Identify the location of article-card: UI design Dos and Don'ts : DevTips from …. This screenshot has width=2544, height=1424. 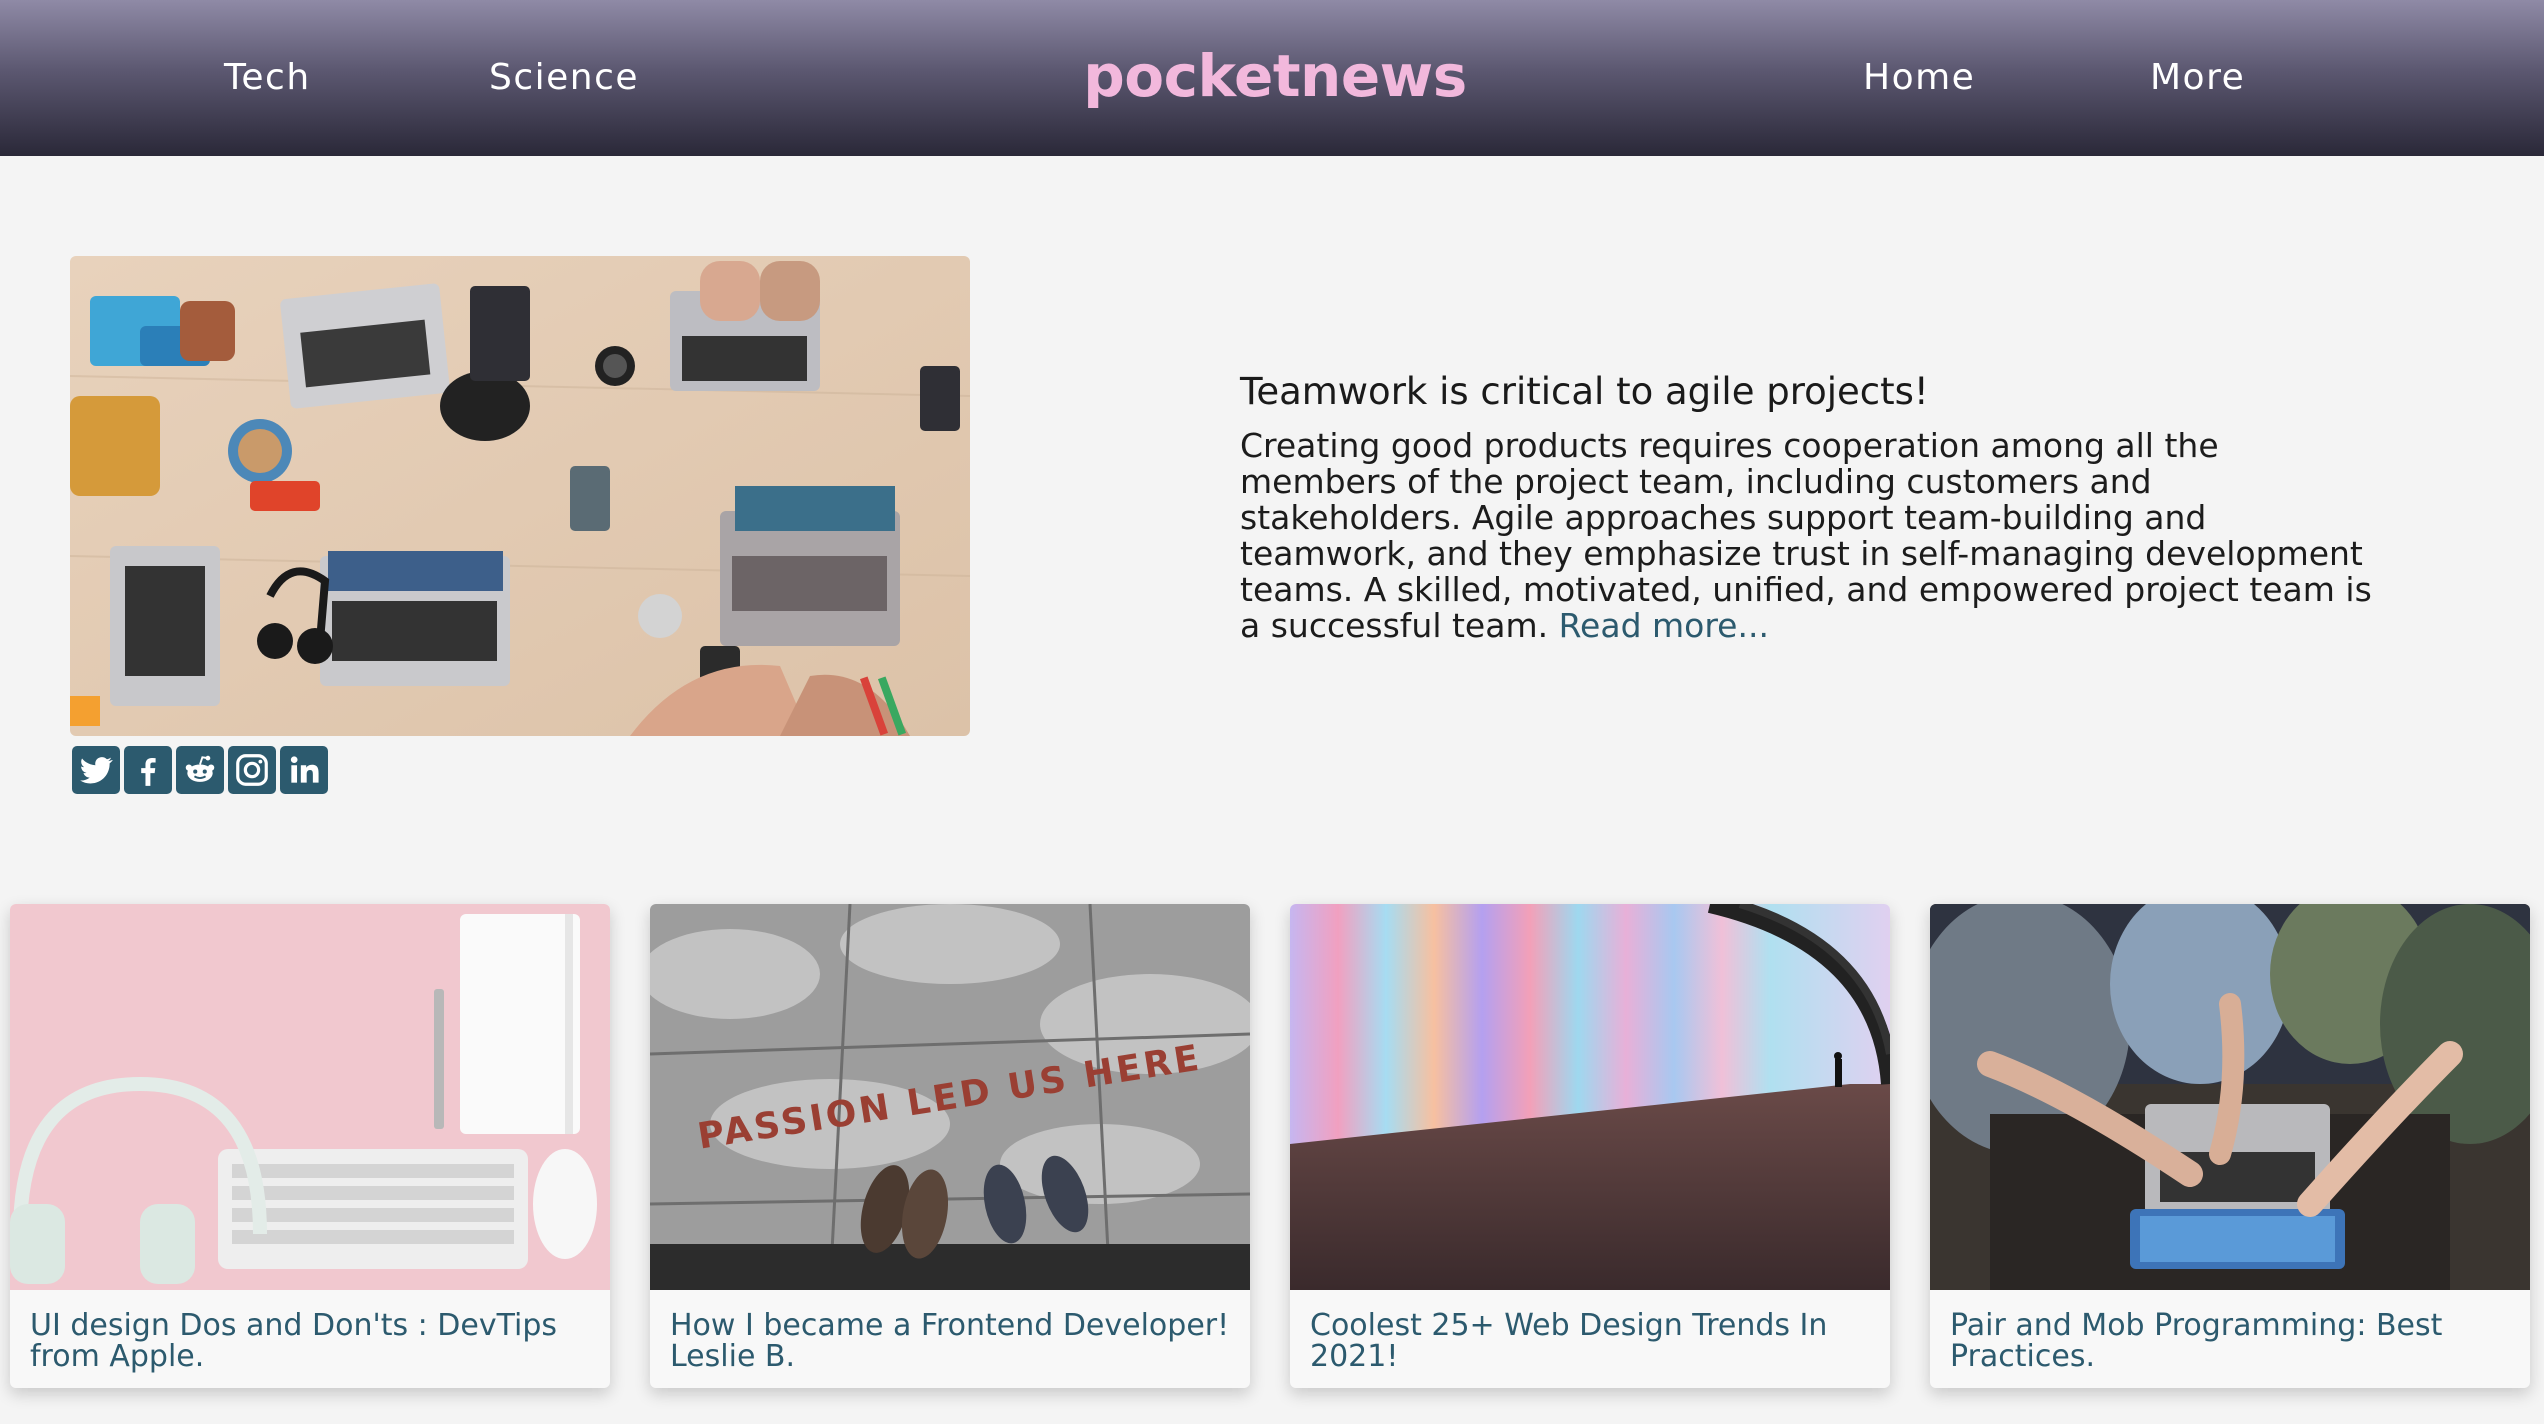
(310, 1146).